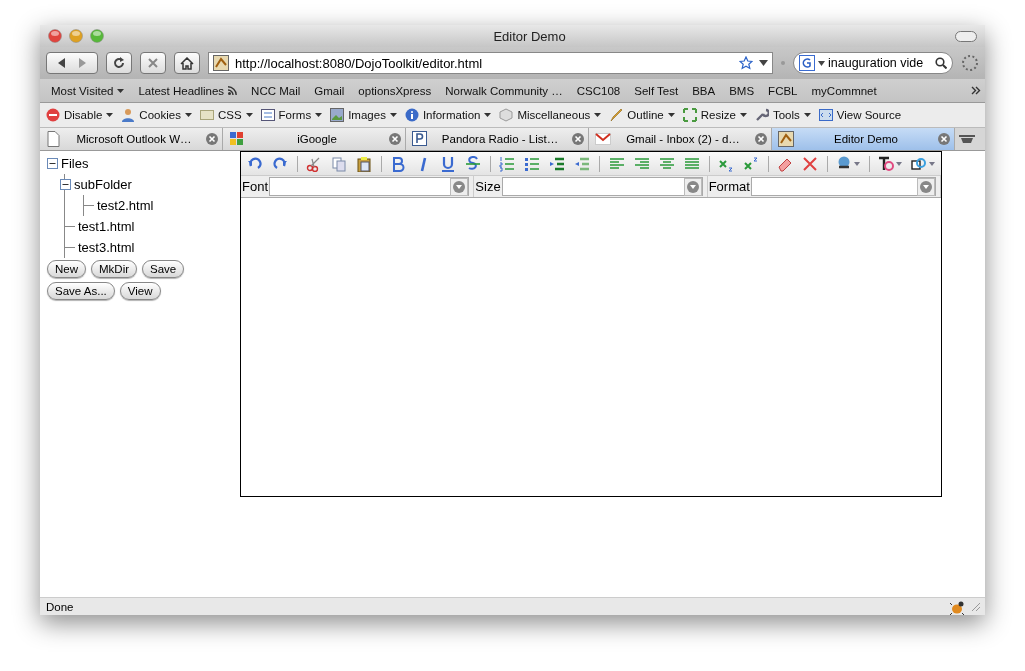 Image resolution: width=1025 pixels, height=671 pixels. I want to click on bookmark-link: Most Visited, so click(88, 90).